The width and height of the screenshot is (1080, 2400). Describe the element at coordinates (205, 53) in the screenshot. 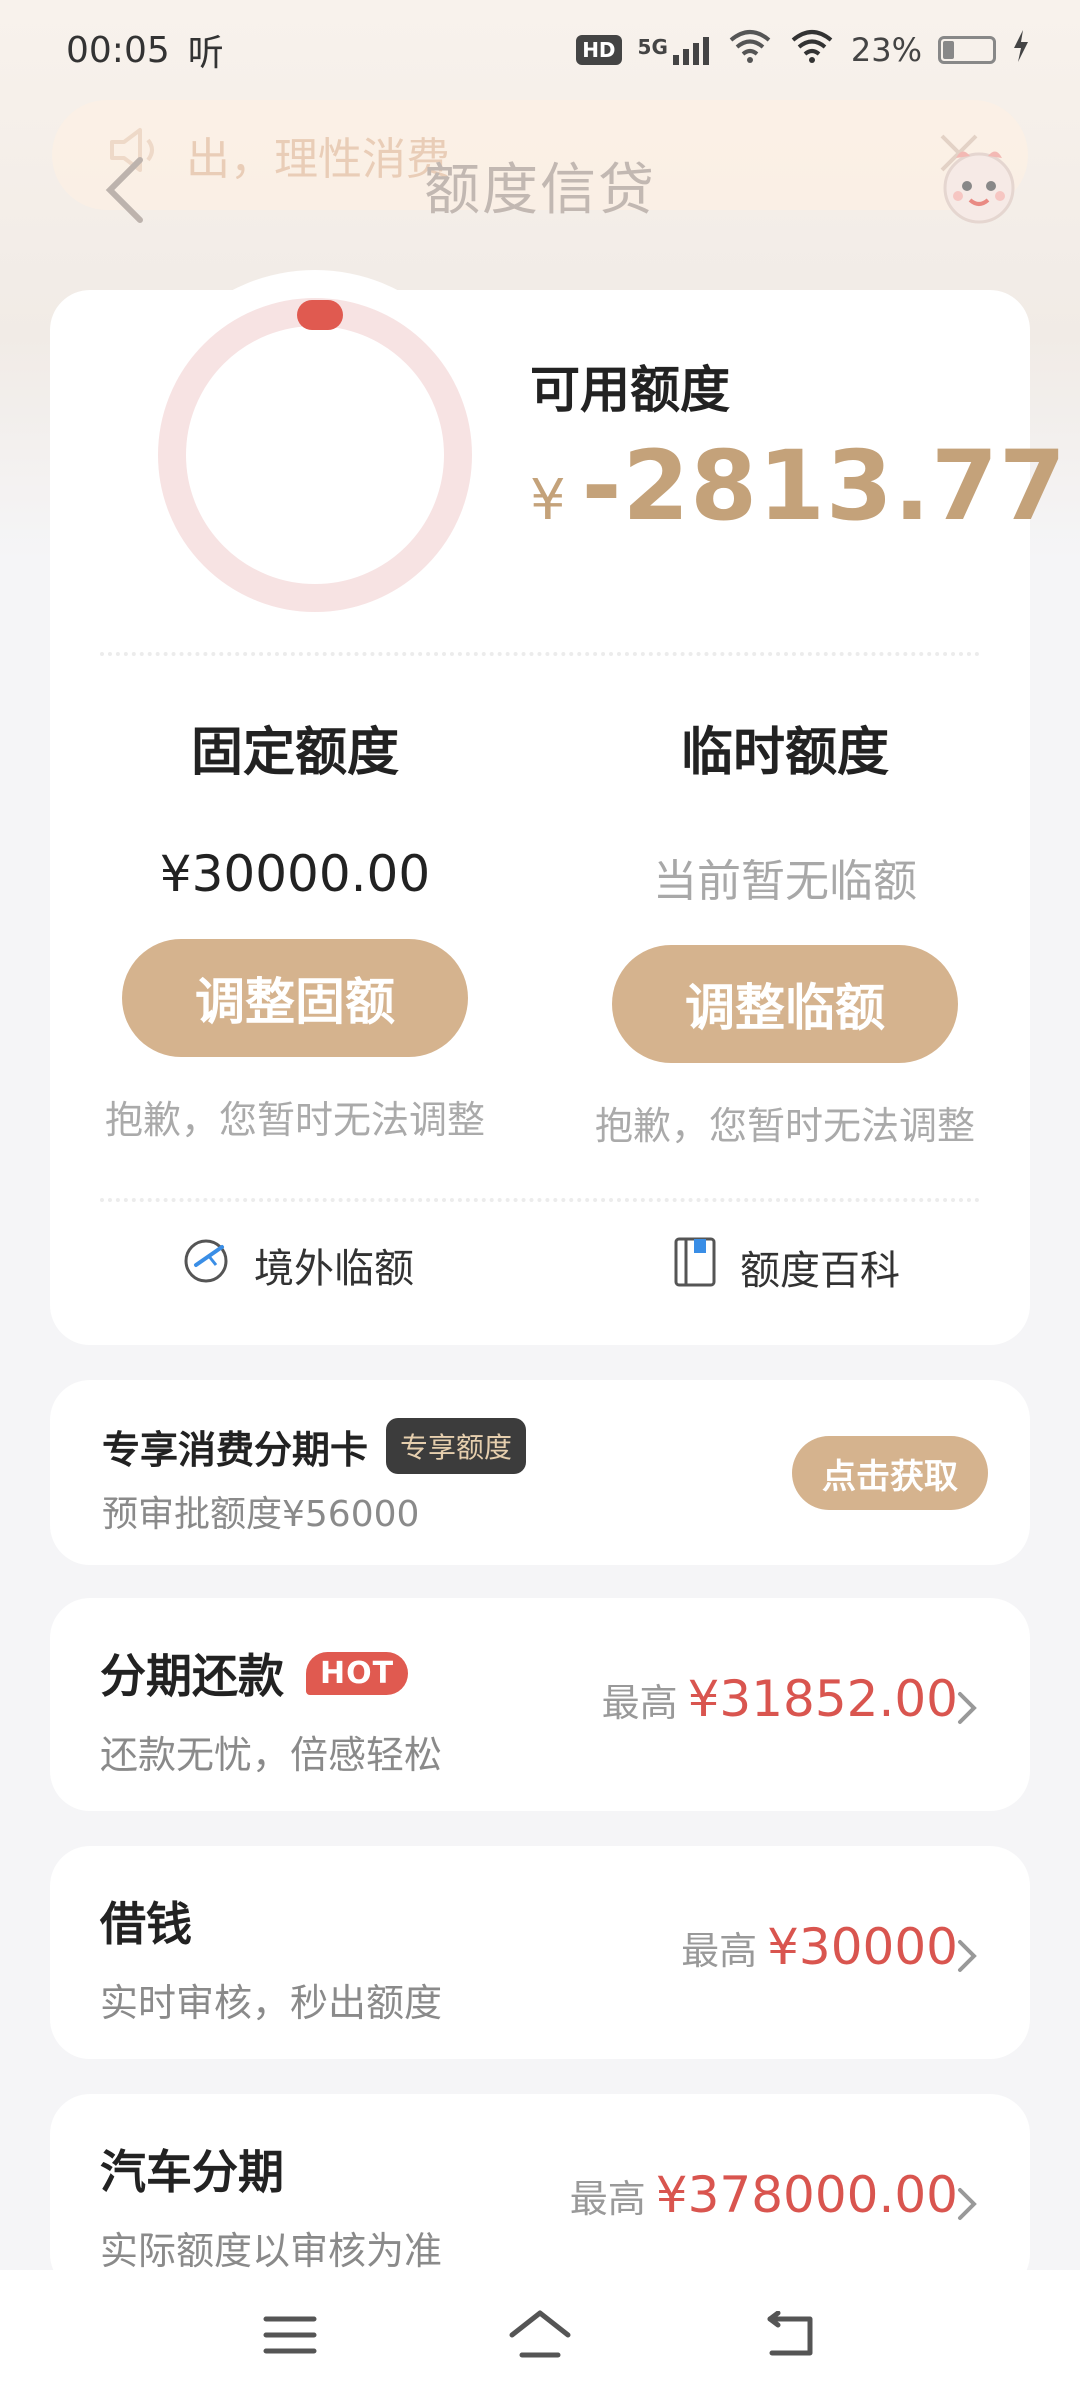

I see `status-carrier-text: 听` at that location.